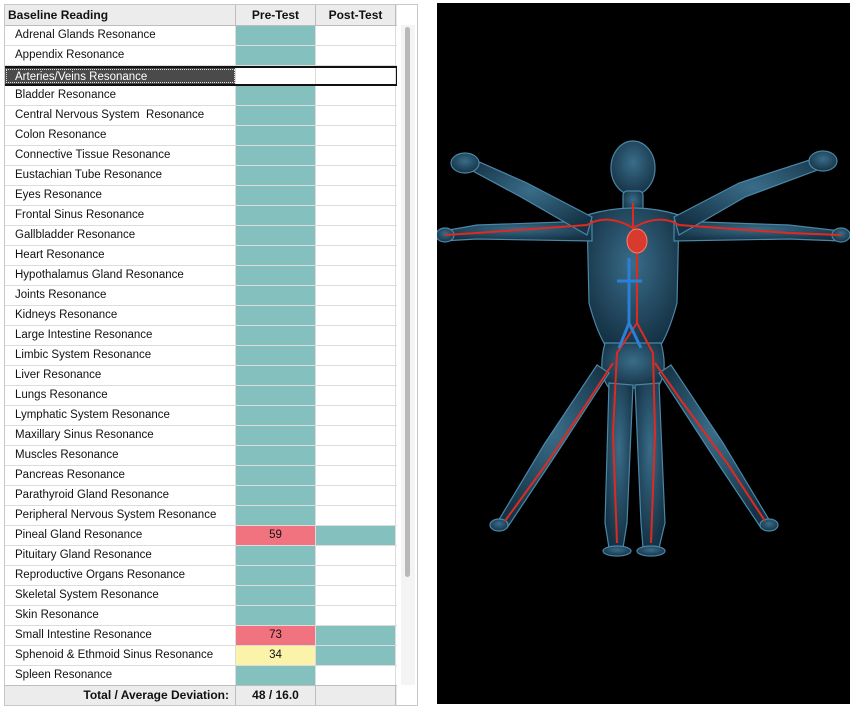 The image size is (853, 706). I want to click on table-row: Sphenoid & Ethmoid Sinus Resonance 34, so click(201, 656).